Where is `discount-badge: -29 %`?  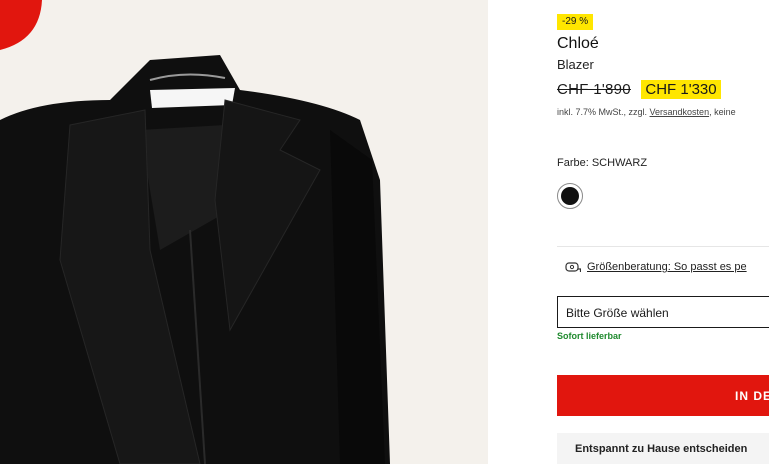 discount-badge: -29 % is located at coordinates (575, 22).